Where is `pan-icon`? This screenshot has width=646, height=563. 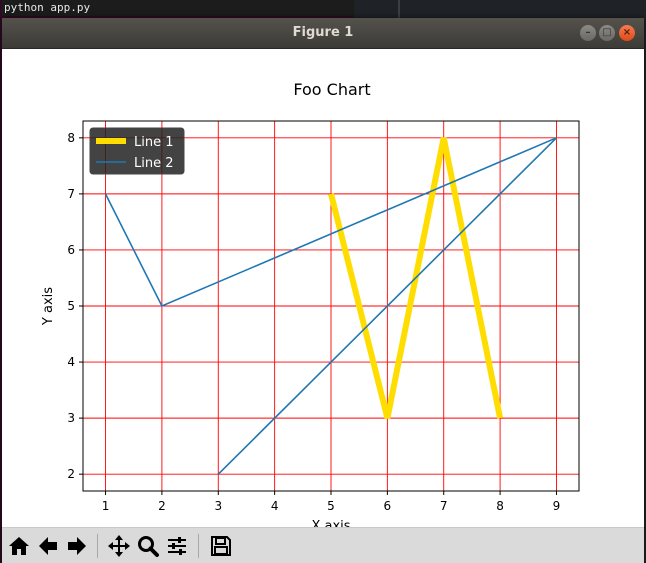
pan-icon is located at coordinates (119, 546).